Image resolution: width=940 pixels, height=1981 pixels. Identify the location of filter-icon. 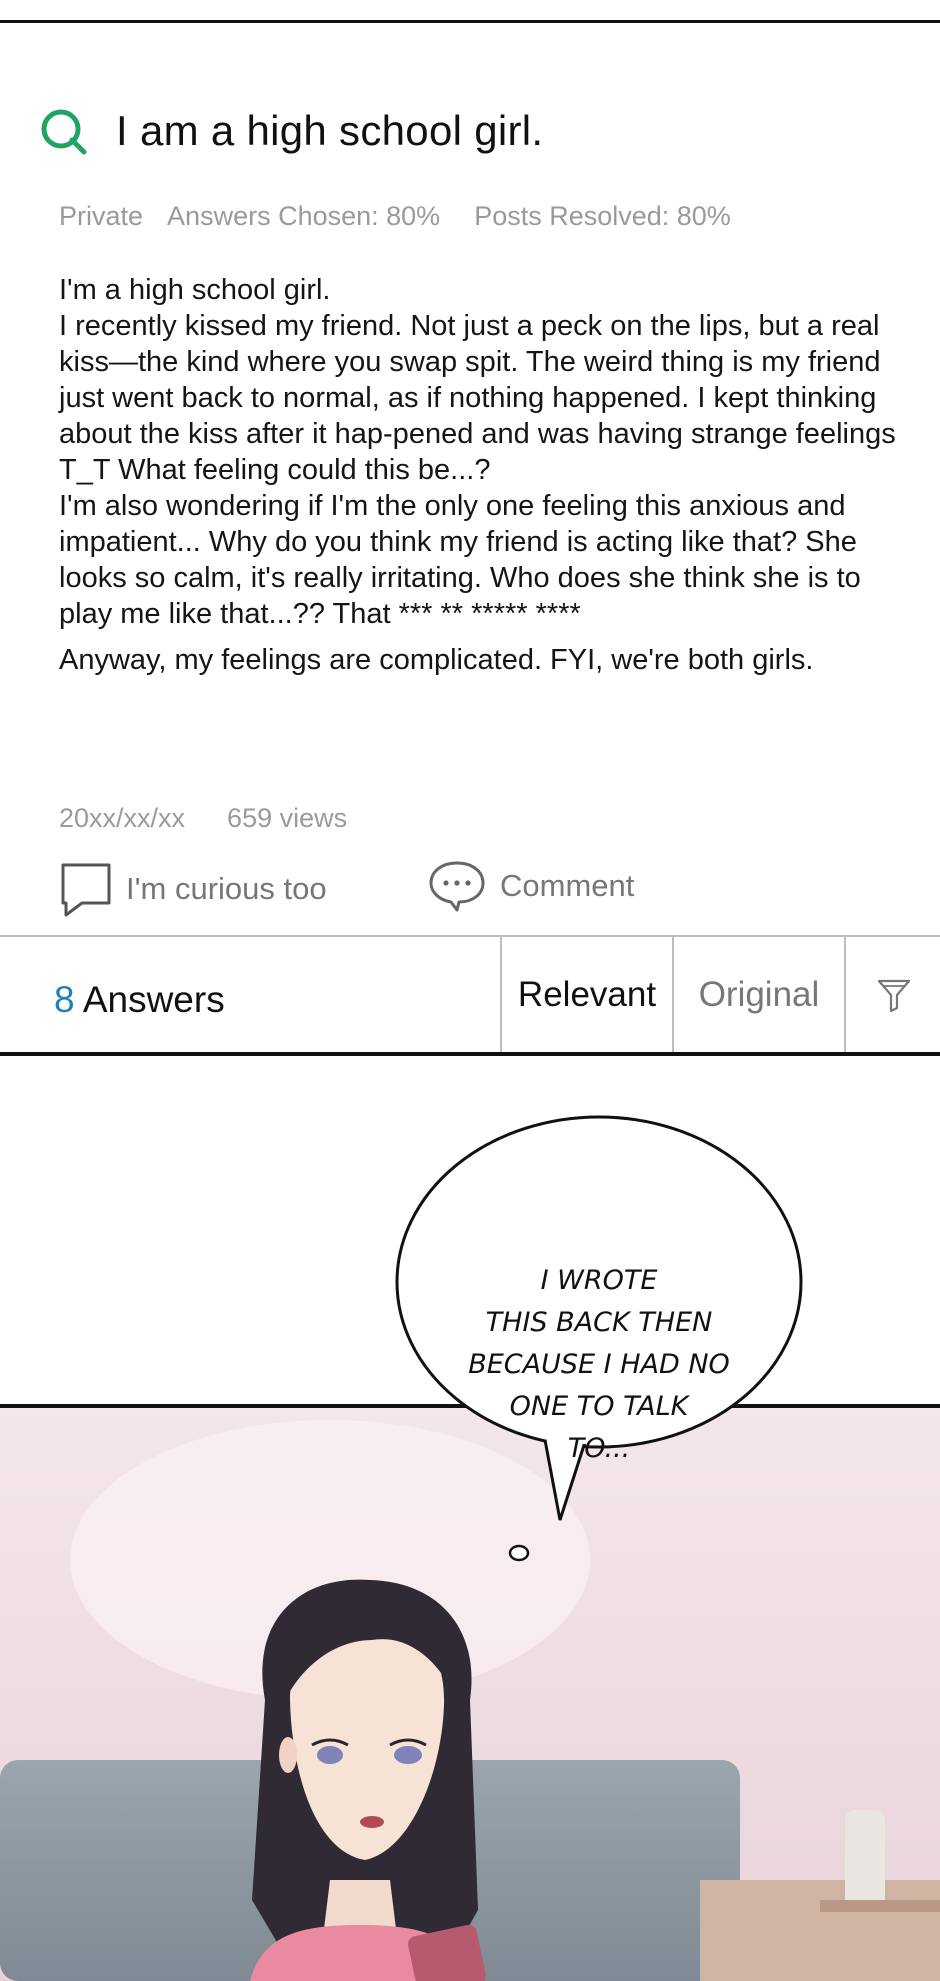
(894, 995).